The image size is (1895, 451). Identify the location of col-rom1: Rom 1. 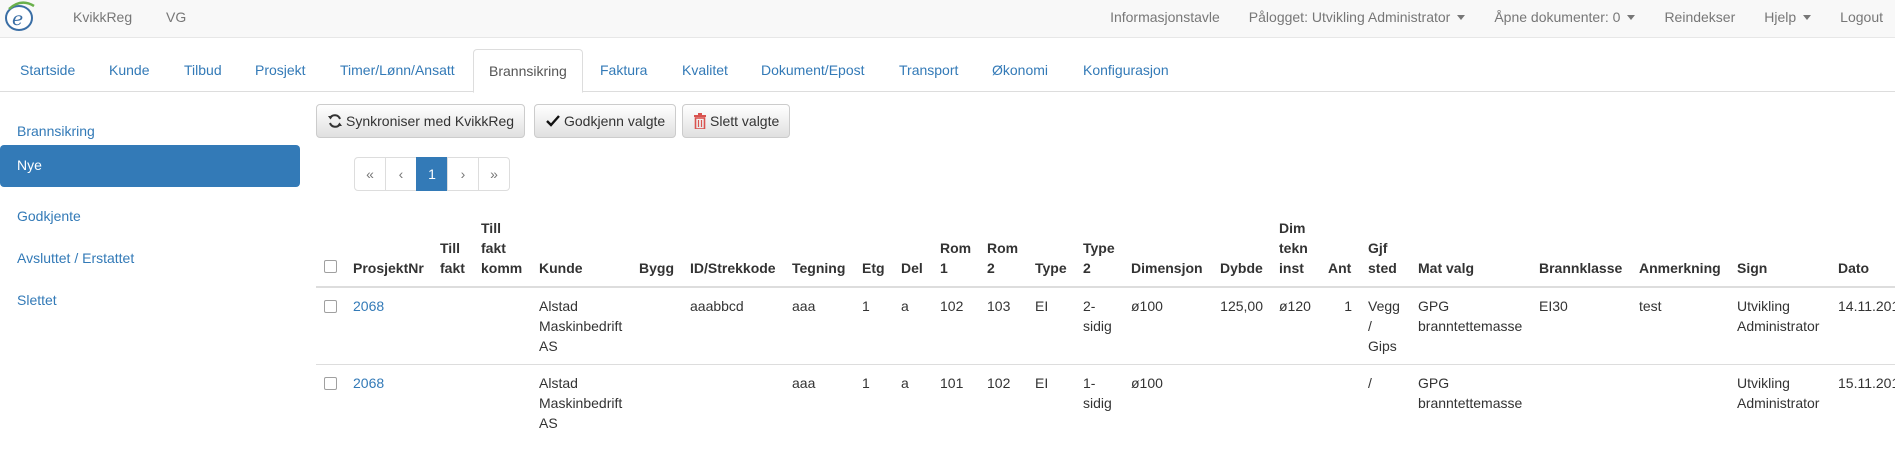
(955, 249).